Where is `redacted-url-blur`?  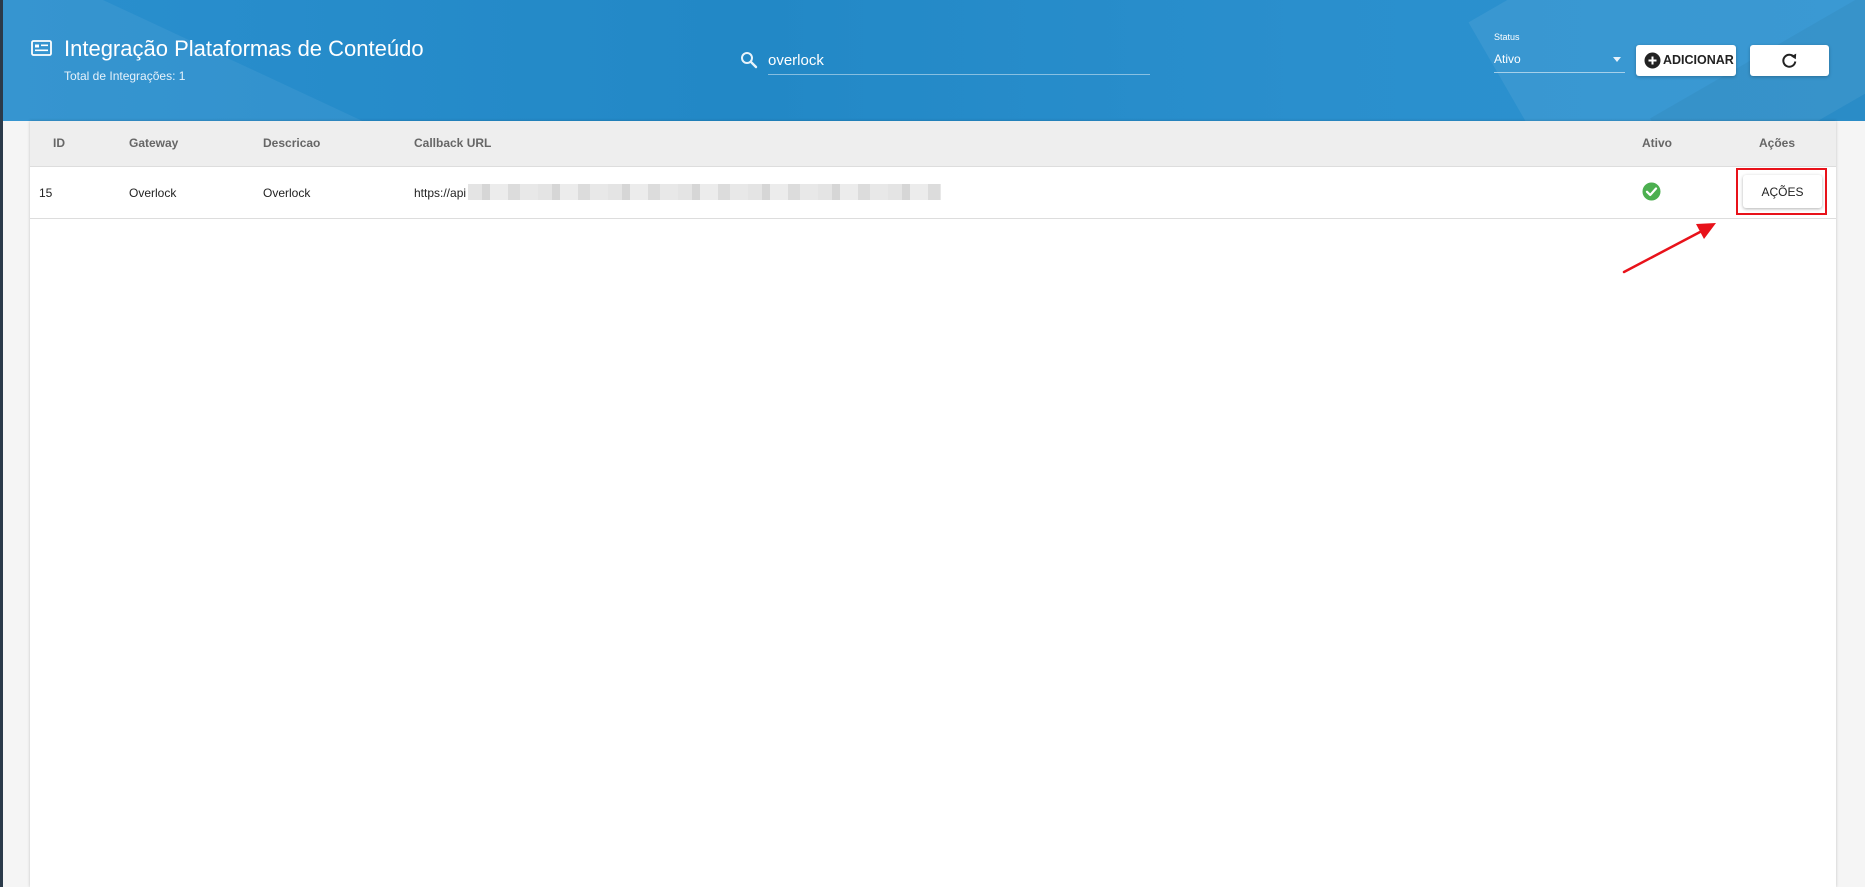 redacted-url-blur is located at coordinates (704, 192).